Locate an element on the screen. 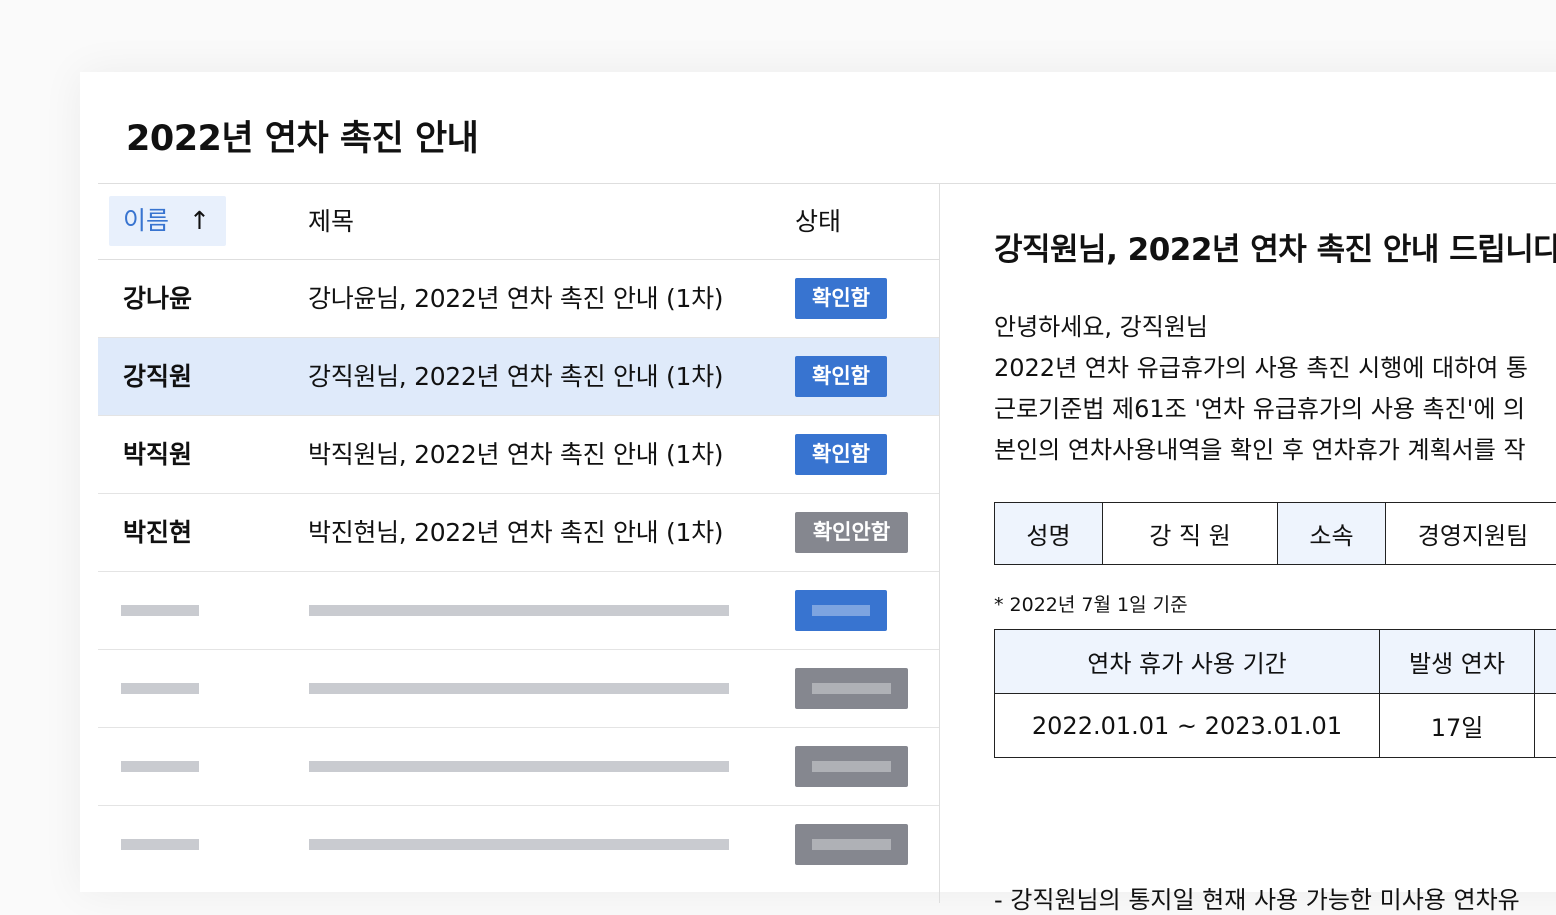  recipient-name: 박직원 is located at coordinates (157, 454).